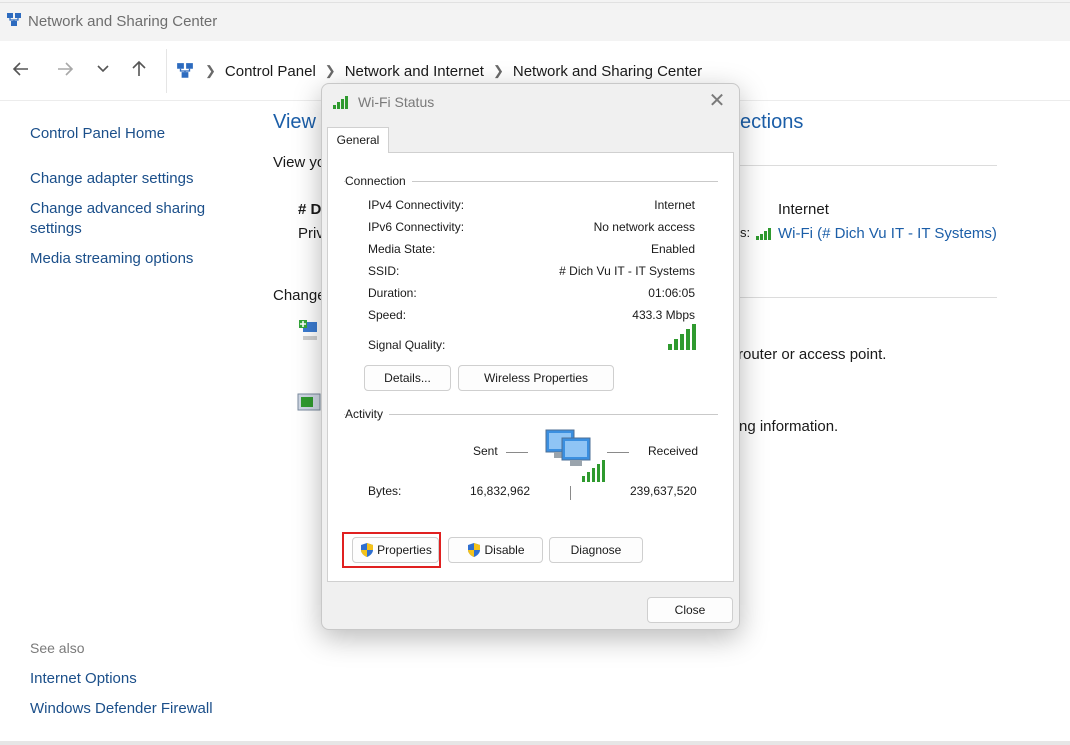 The width and height of the screenshot is (1070, 745). I want to click on media-state-label: Media State:, so click(402, 249).